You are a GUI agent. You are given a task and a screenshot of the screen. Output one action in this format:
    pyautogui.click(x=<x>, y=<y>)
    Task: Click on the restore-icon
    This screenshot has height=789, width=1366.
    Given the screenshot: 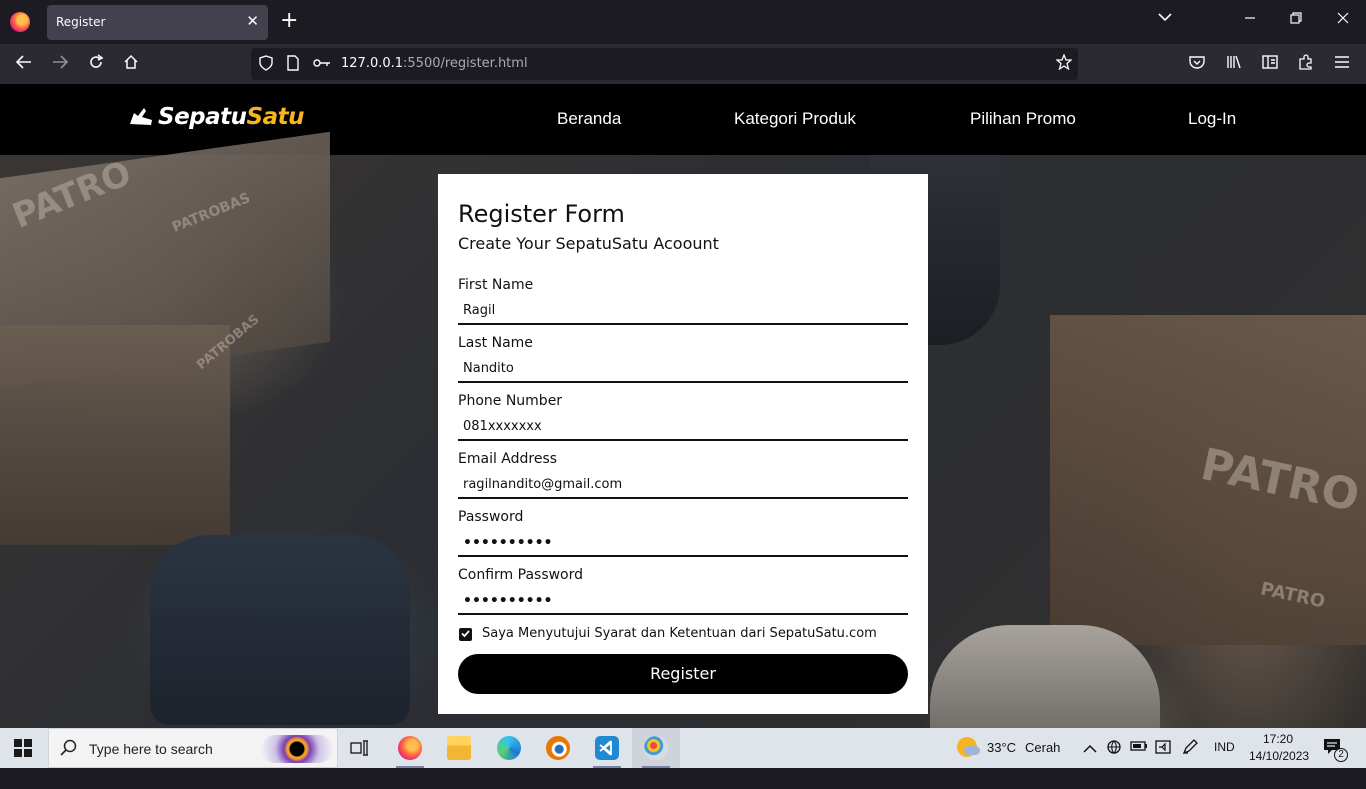 What is the action you would take?
    pyautogui.click(x=1296, y=19)
    